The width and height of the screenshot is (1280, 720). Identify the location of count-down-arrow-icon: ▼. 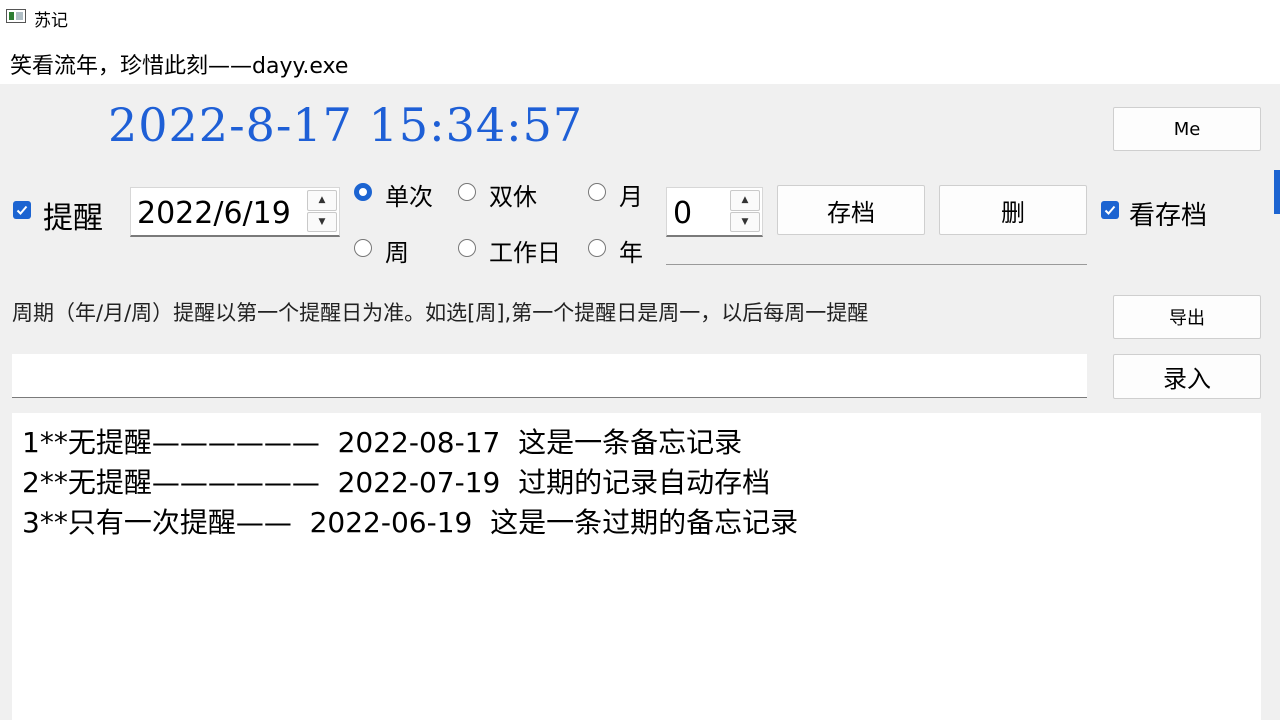
(745, 221).